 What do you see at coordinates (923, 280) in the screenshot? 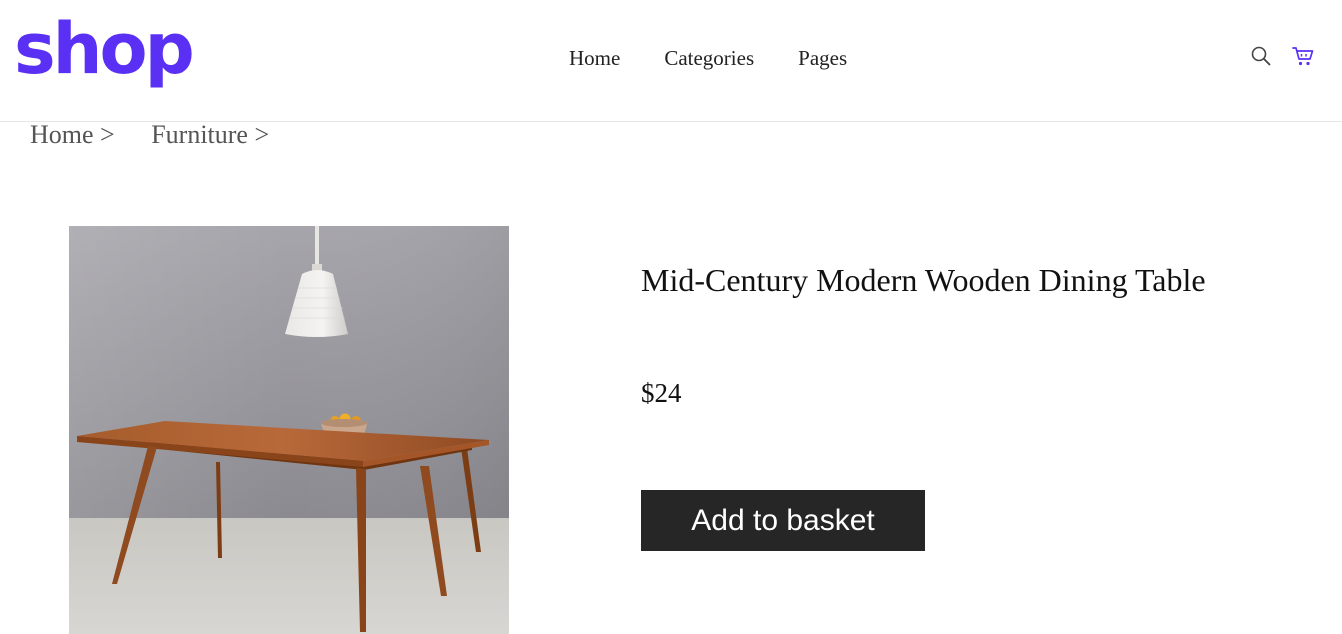
I see `product-title: Mid-Century Modern Wooden Dining Table` at bounding box center [923, 280].